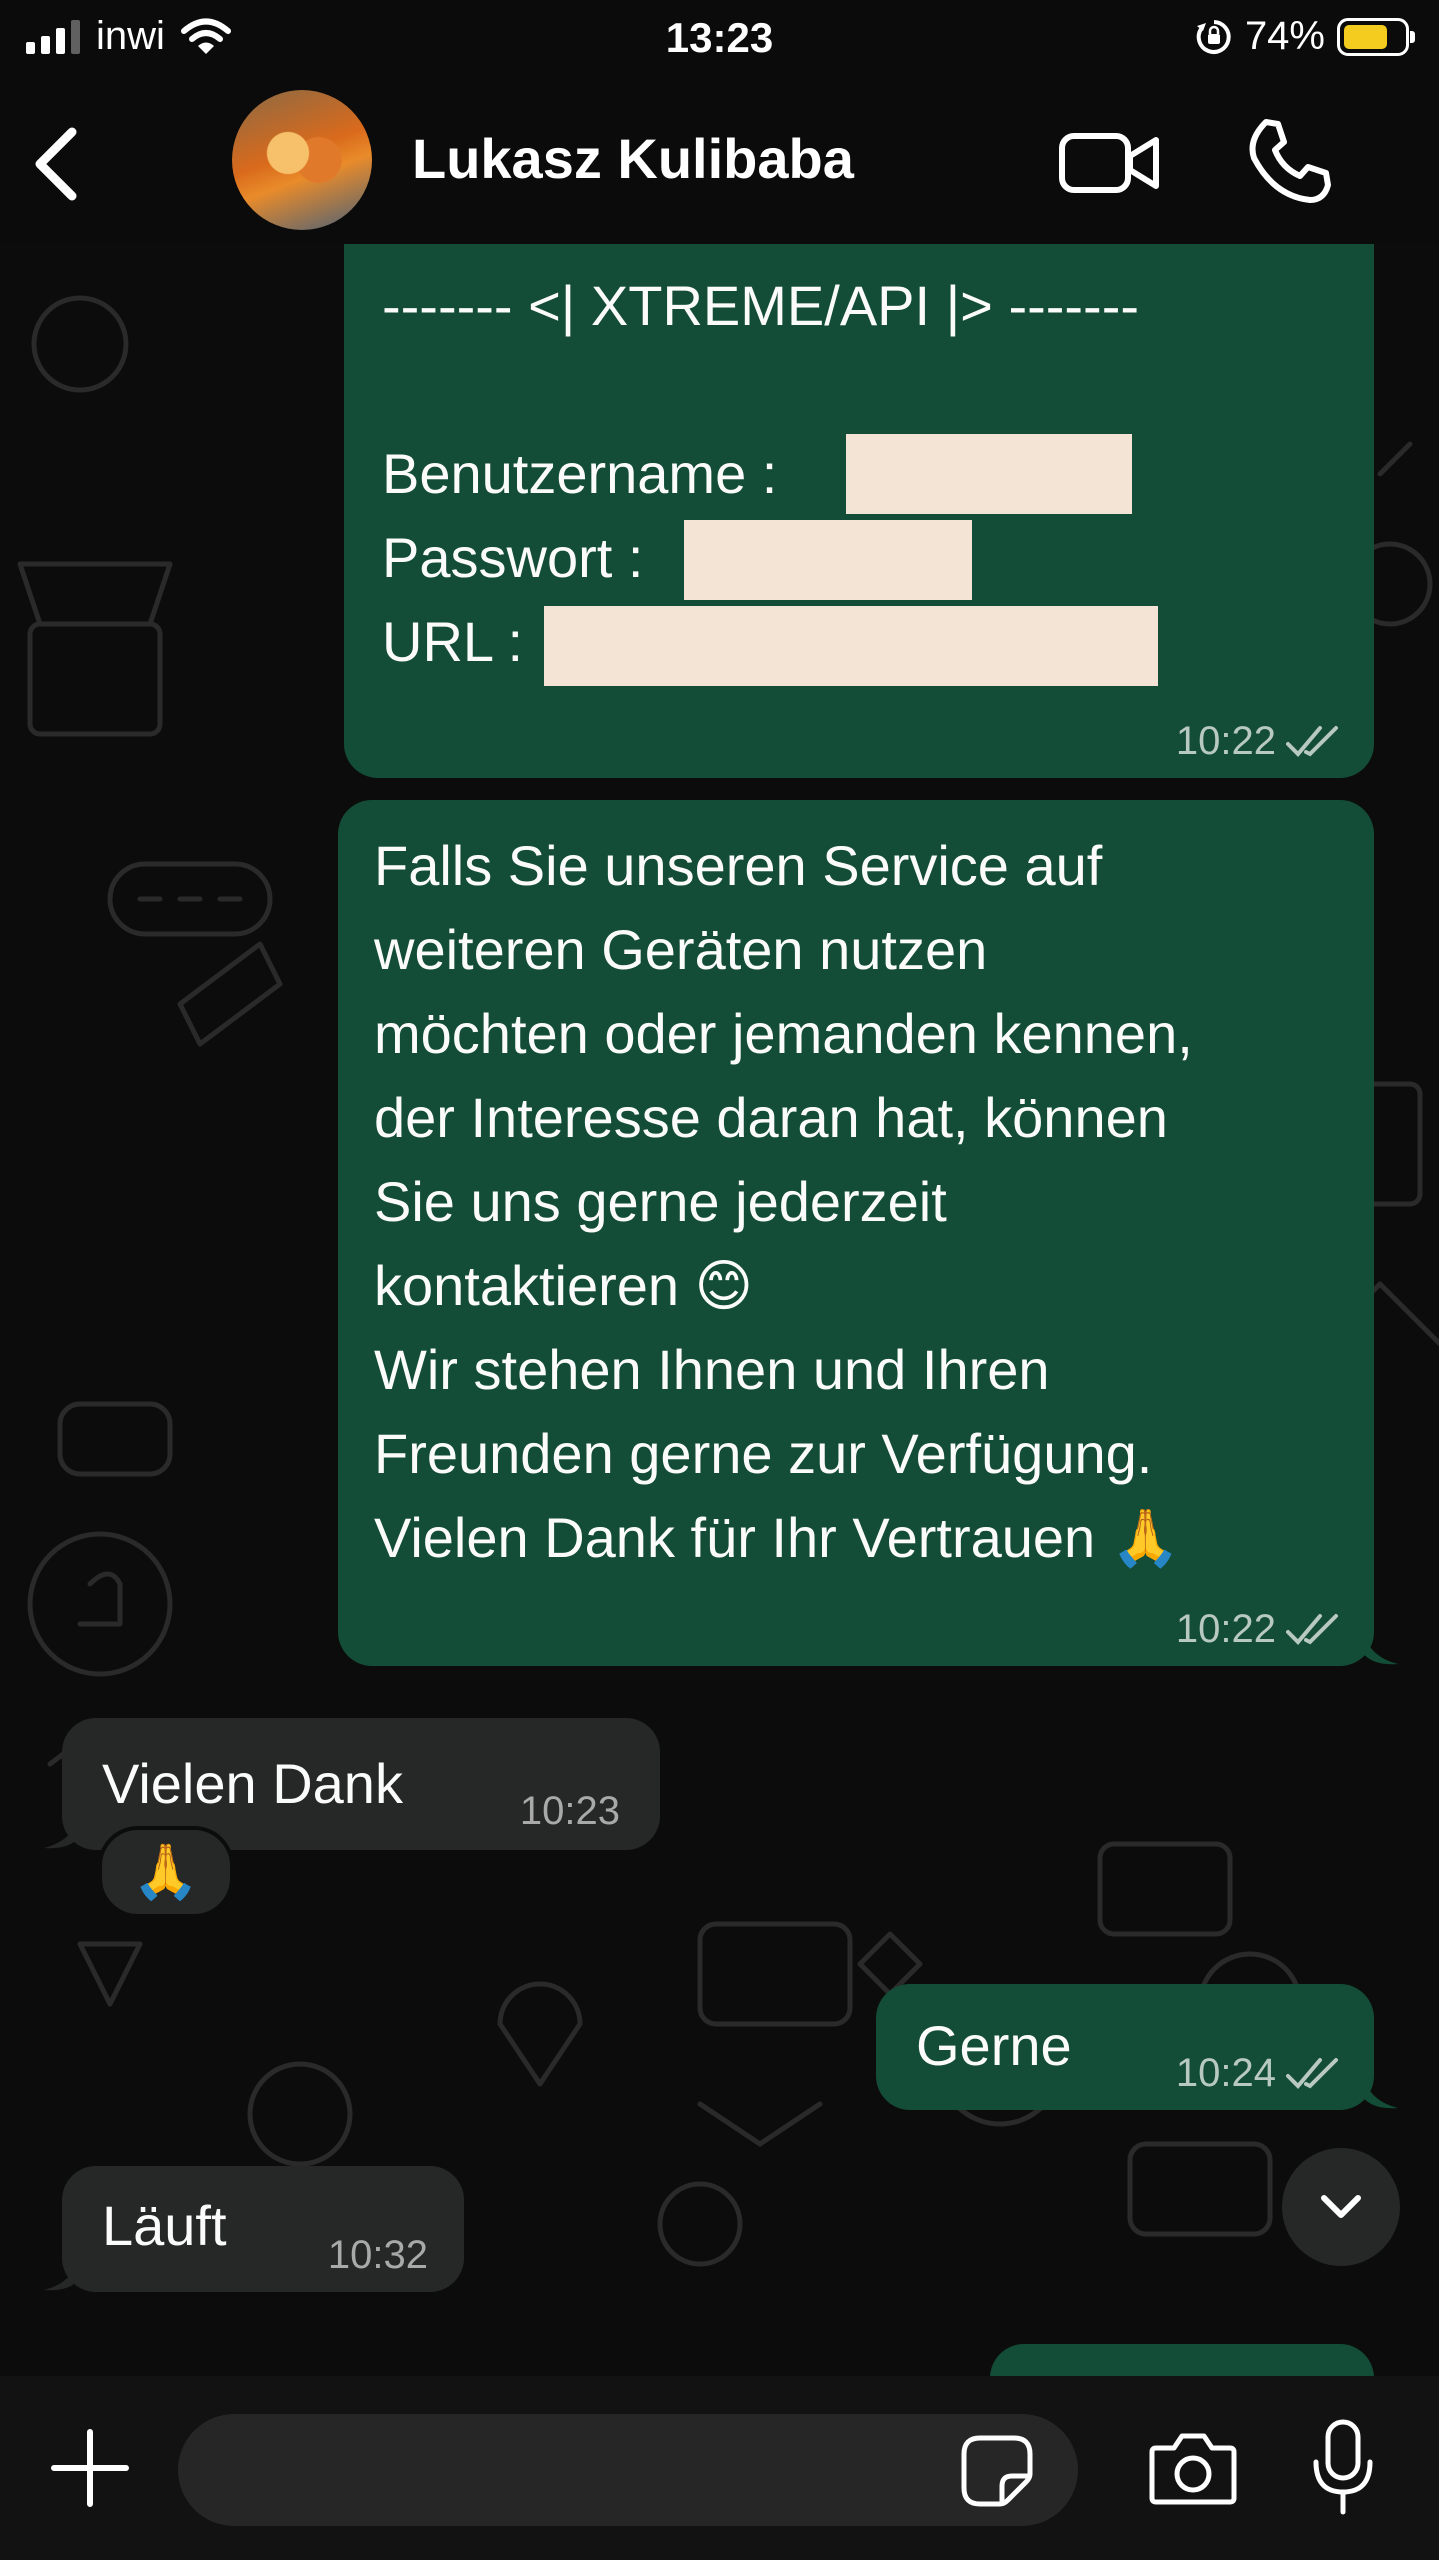  I want to click on message-meta: 10:24, so click(1260, 2073).